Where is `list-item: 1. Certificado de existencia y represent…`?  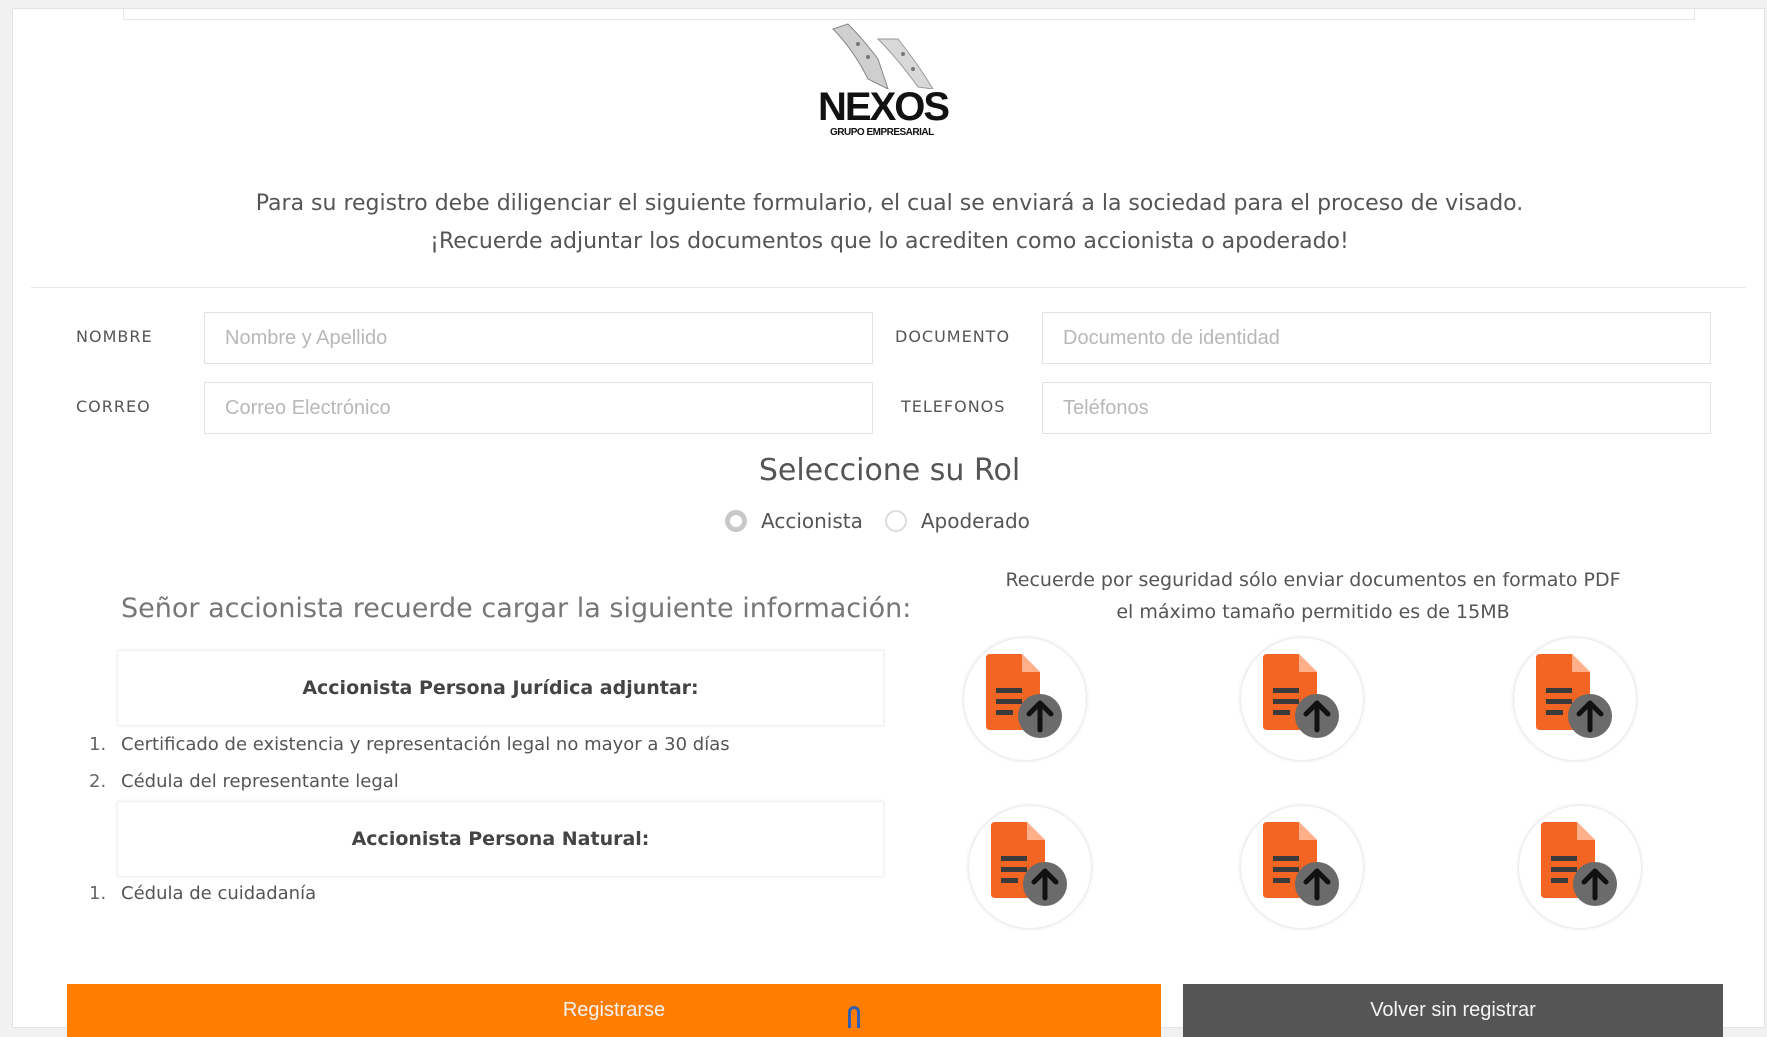 list-item: 1. Certificado de existencia y represent… is located at coordinates (409, 744).